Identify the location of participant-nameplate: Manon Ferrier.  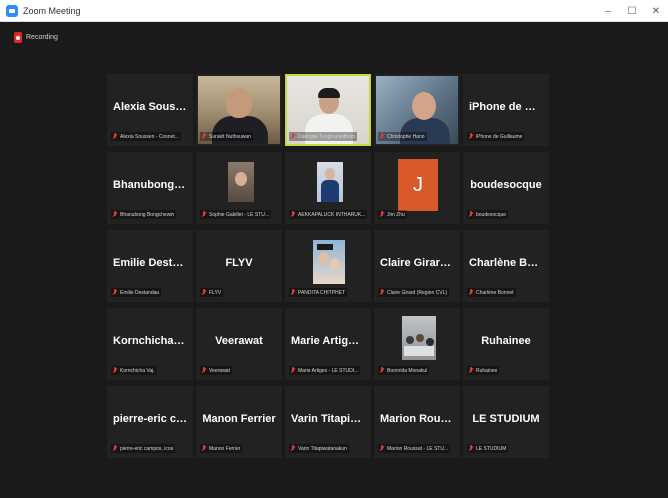
(221, 448).